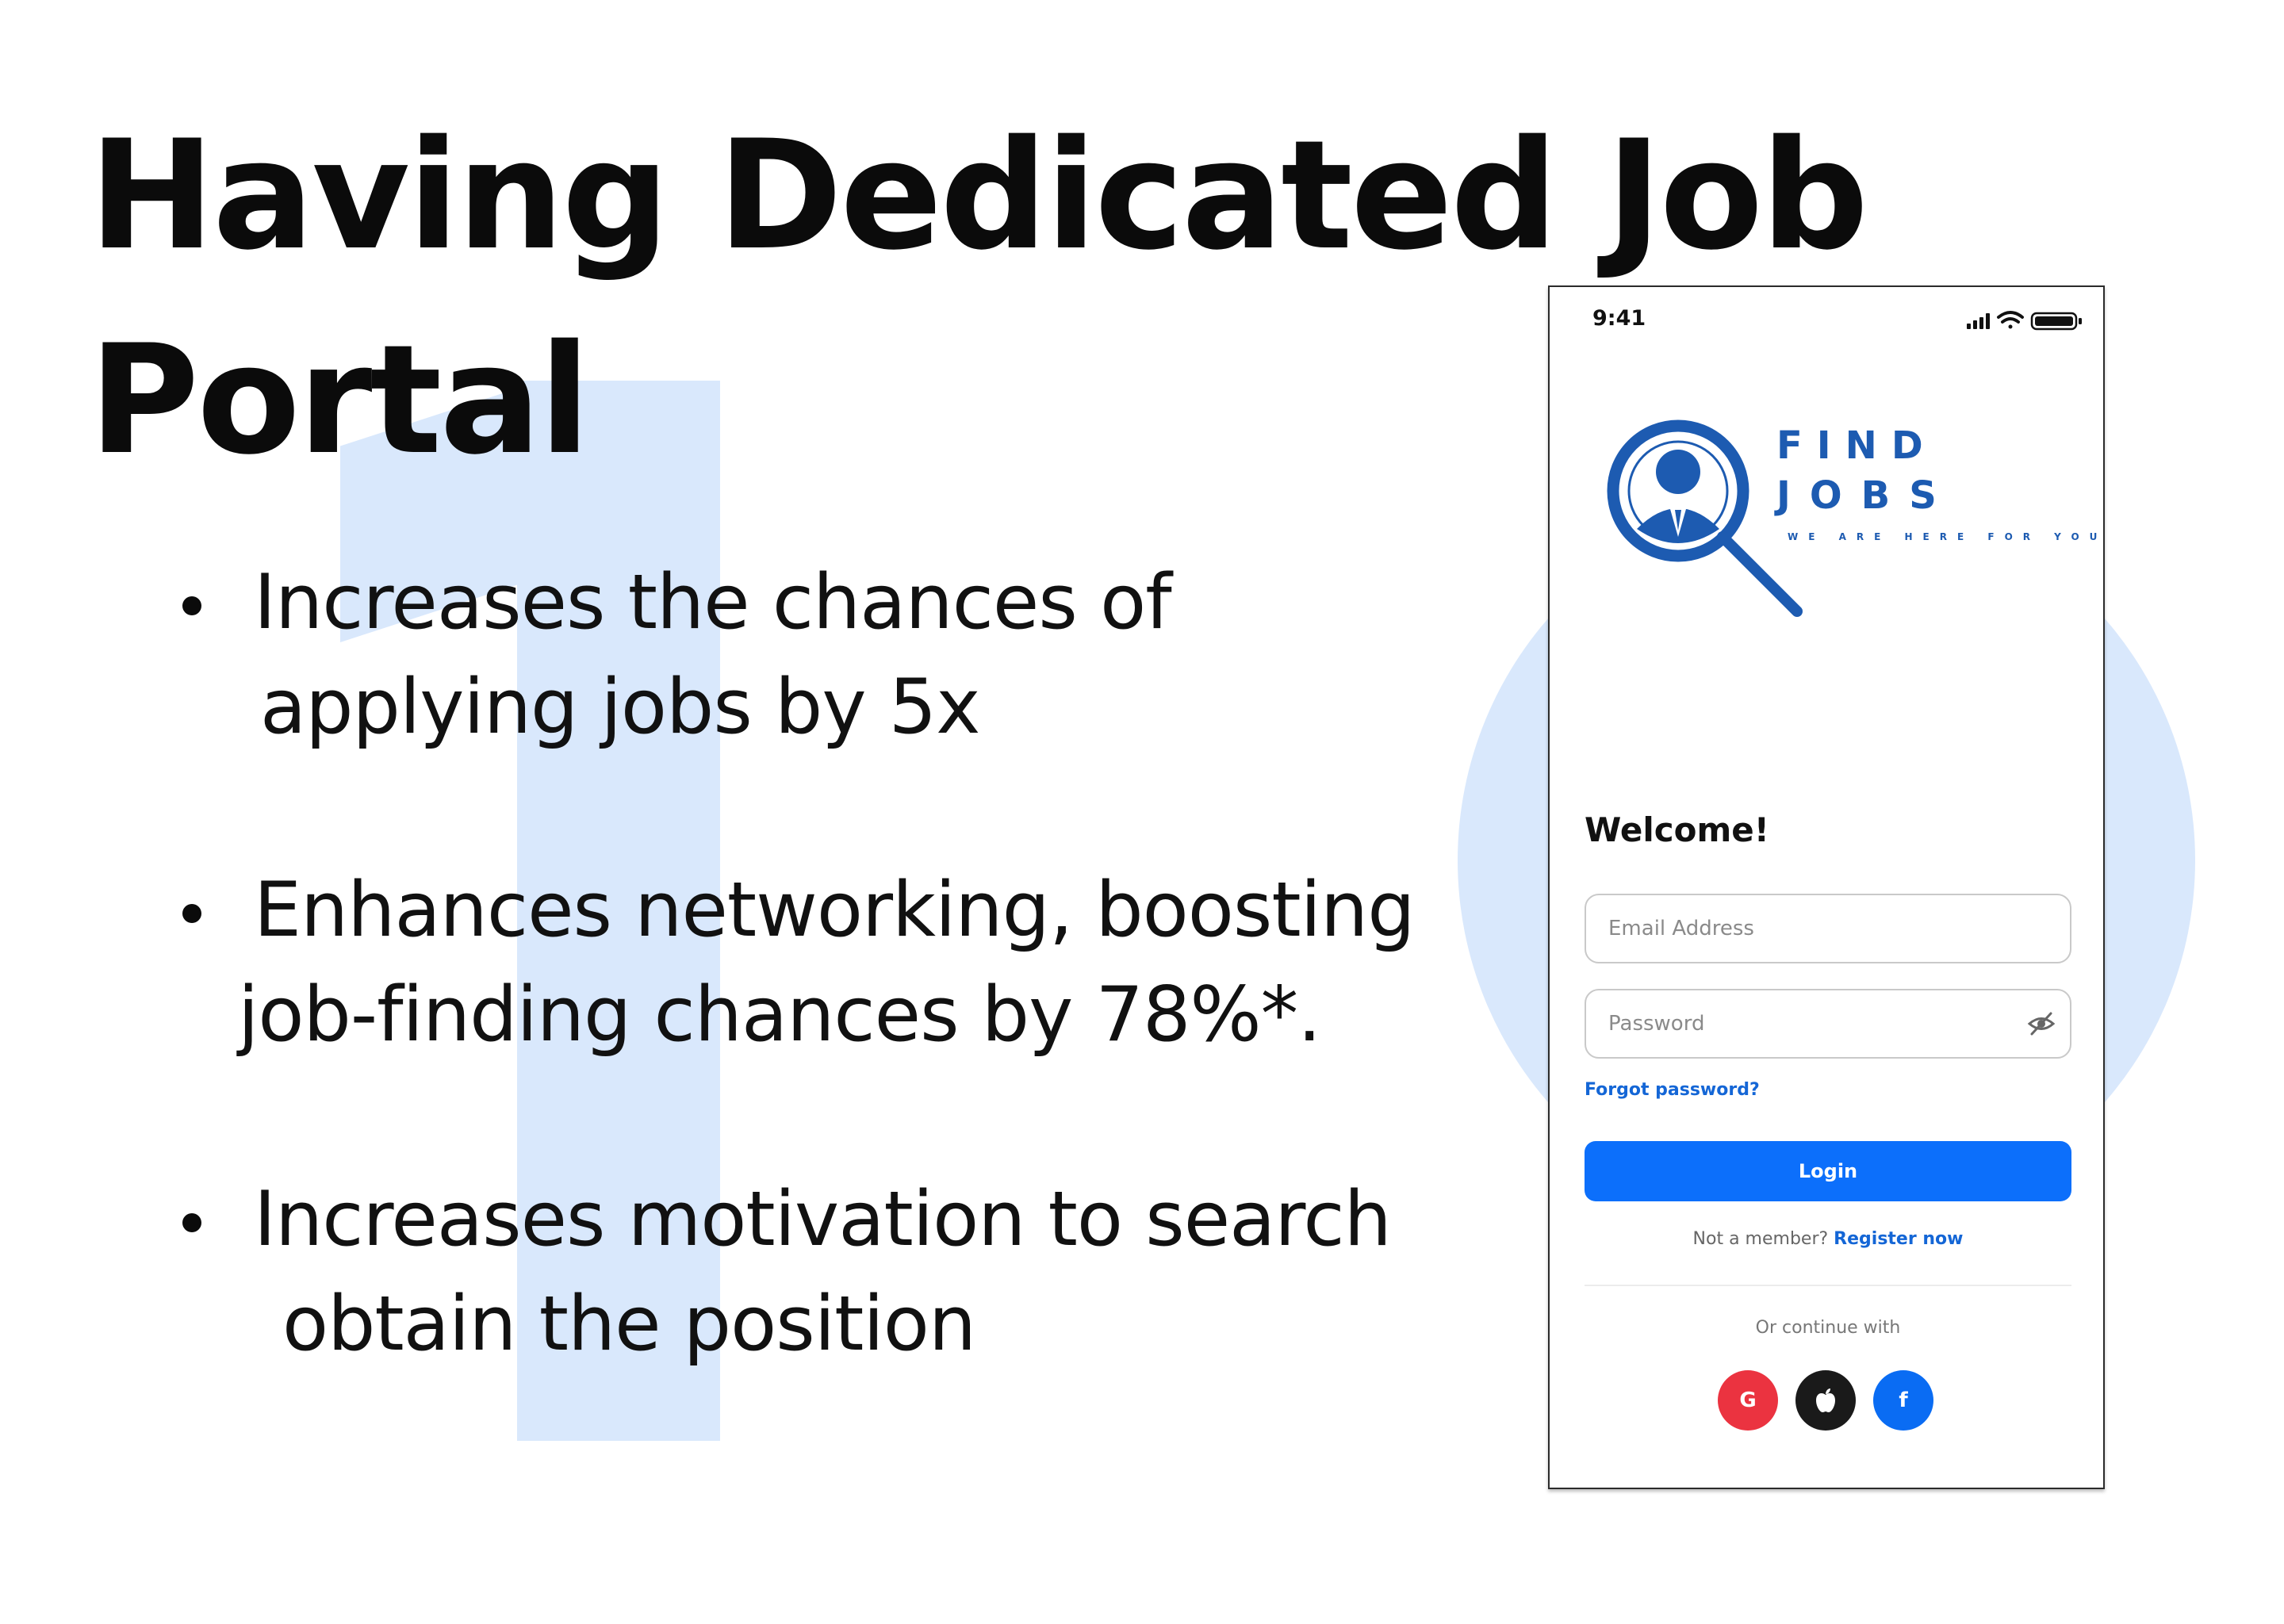 The height and width of the screenshot is (1624, 2284). Describe the element at coordinates (340, 400) in the screenshot. I see `slide-title-line-2: Portal` at that location.